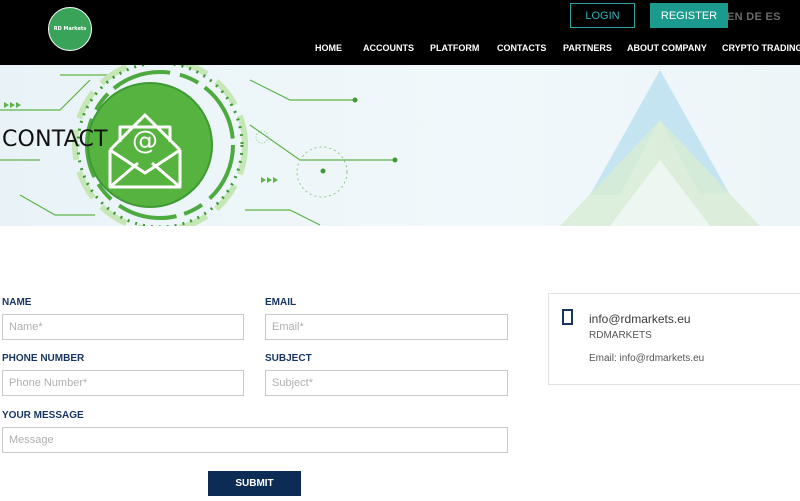 The width and height of the screenshot is (800, 501). I want to click on name-label: NAME, so click(17, 302).